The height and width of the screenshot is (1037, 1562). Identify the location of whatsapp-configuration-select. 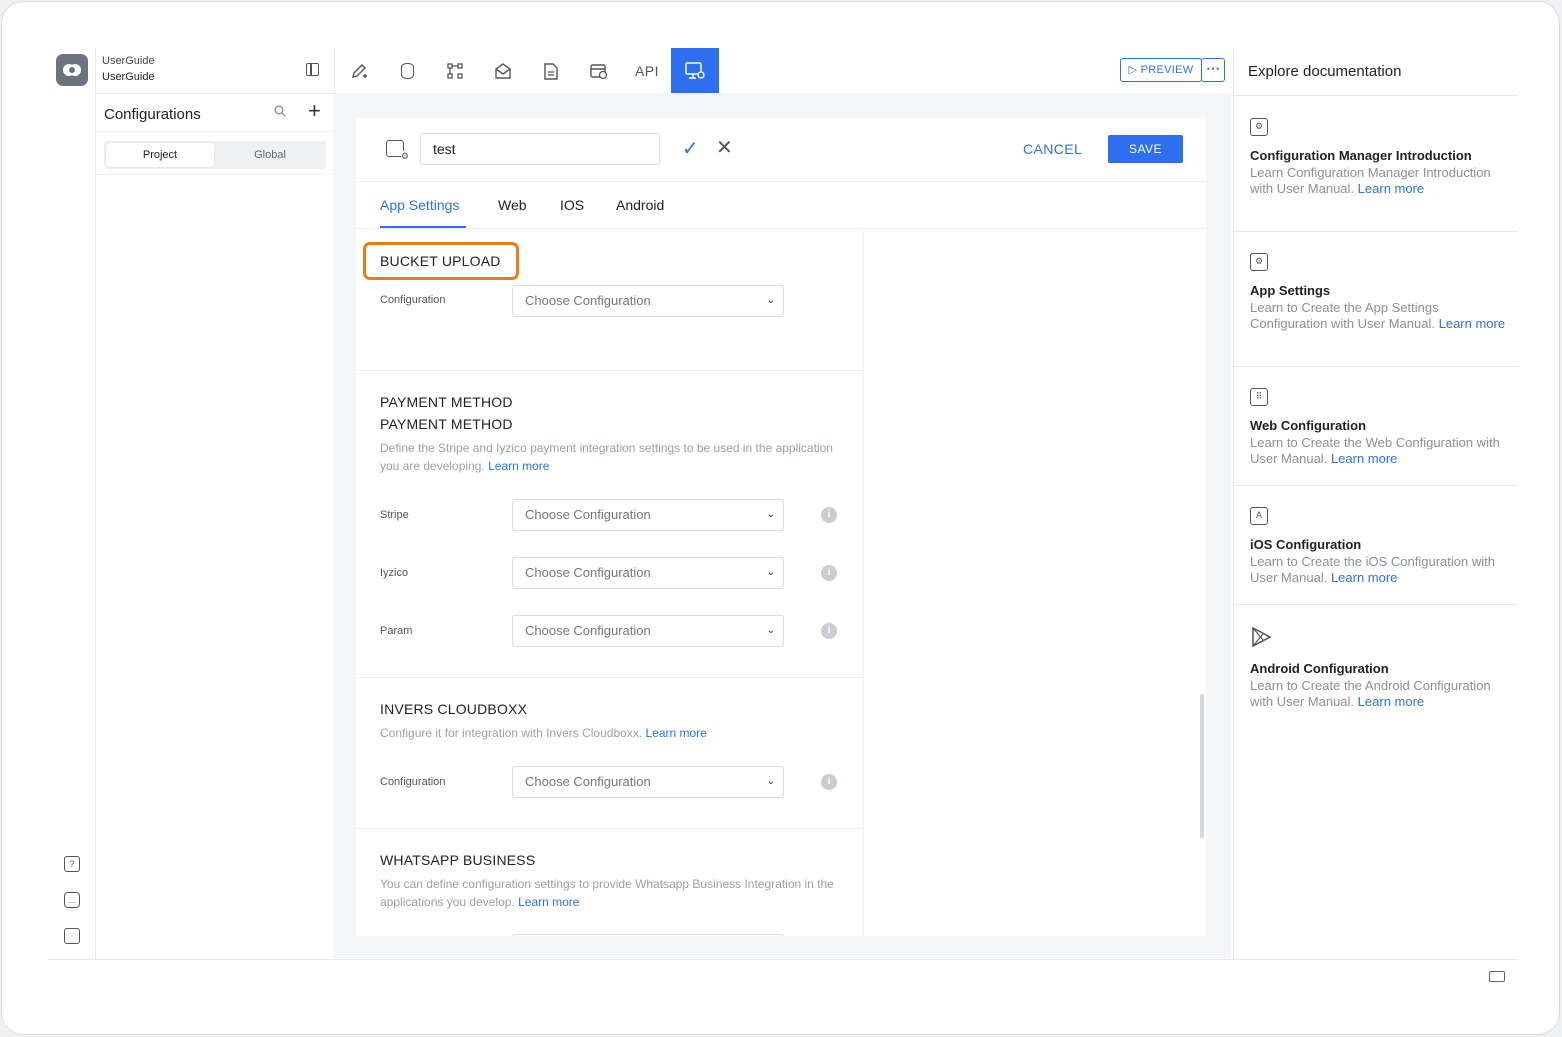
(648, 935).